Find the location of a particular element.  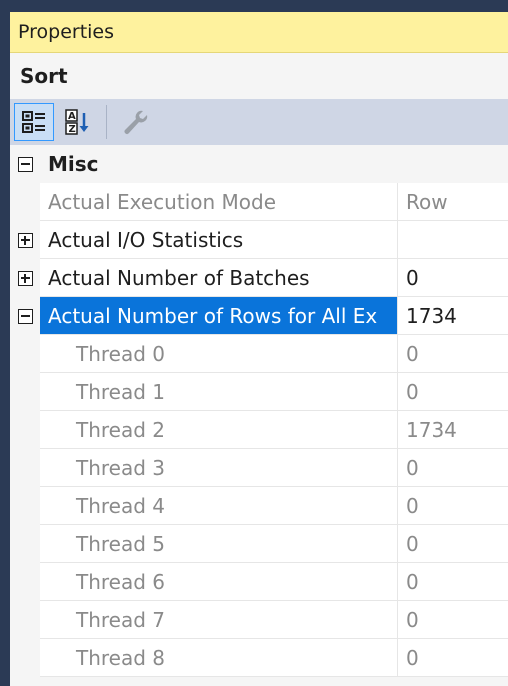

thread-row: Thread 0 0 is located at coordinates (259, 354).